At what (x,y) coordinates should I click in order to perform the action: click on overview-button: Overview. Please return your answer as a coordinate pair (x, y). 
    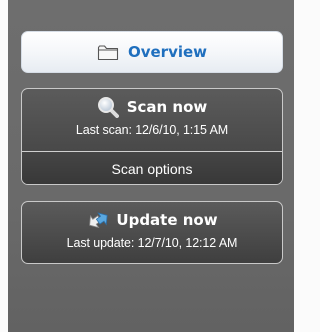
    Looking at the image, I should click on (152, 52).